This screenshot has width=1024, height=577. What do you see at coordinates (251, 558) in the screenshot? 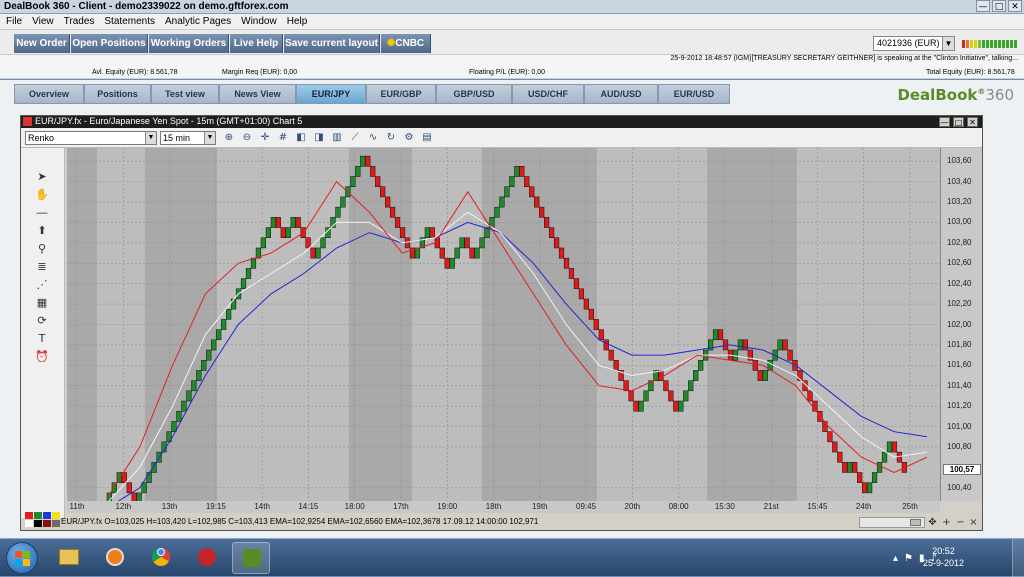
I see `dealbook-taskbar-icon` at bounding box center [251, 558].